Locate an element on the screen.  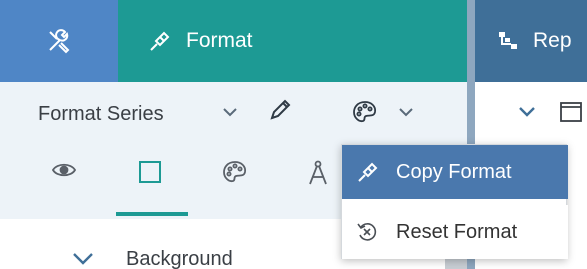
report-tab-label: Rep is located at coordinates (552, 40).